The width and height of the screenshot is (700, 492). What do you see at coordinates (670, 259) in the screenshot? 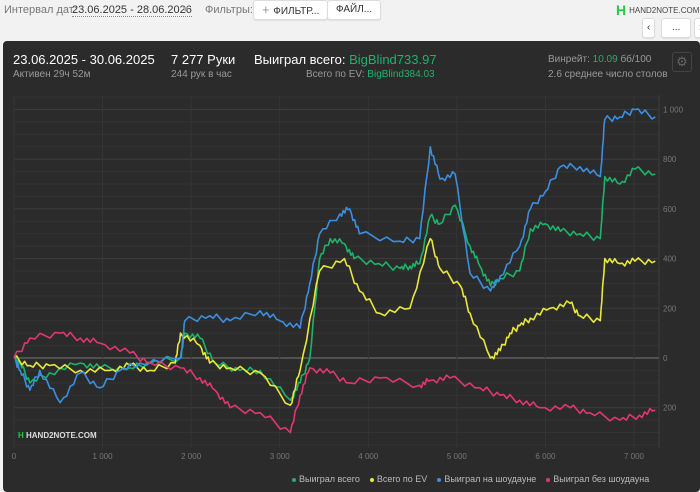
I see `y-tick-label: 400` at bounding box center [670, 259].